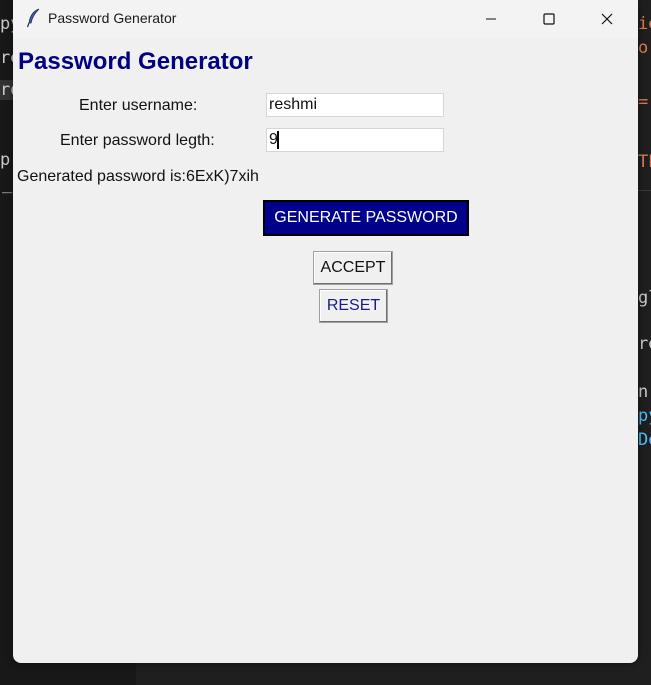 This screenshot has height=685, width=651. What do you see at coordinates (135, 61) in the screenshot?
I see `page-title: Password Generator` at bounding box center [135, 61].